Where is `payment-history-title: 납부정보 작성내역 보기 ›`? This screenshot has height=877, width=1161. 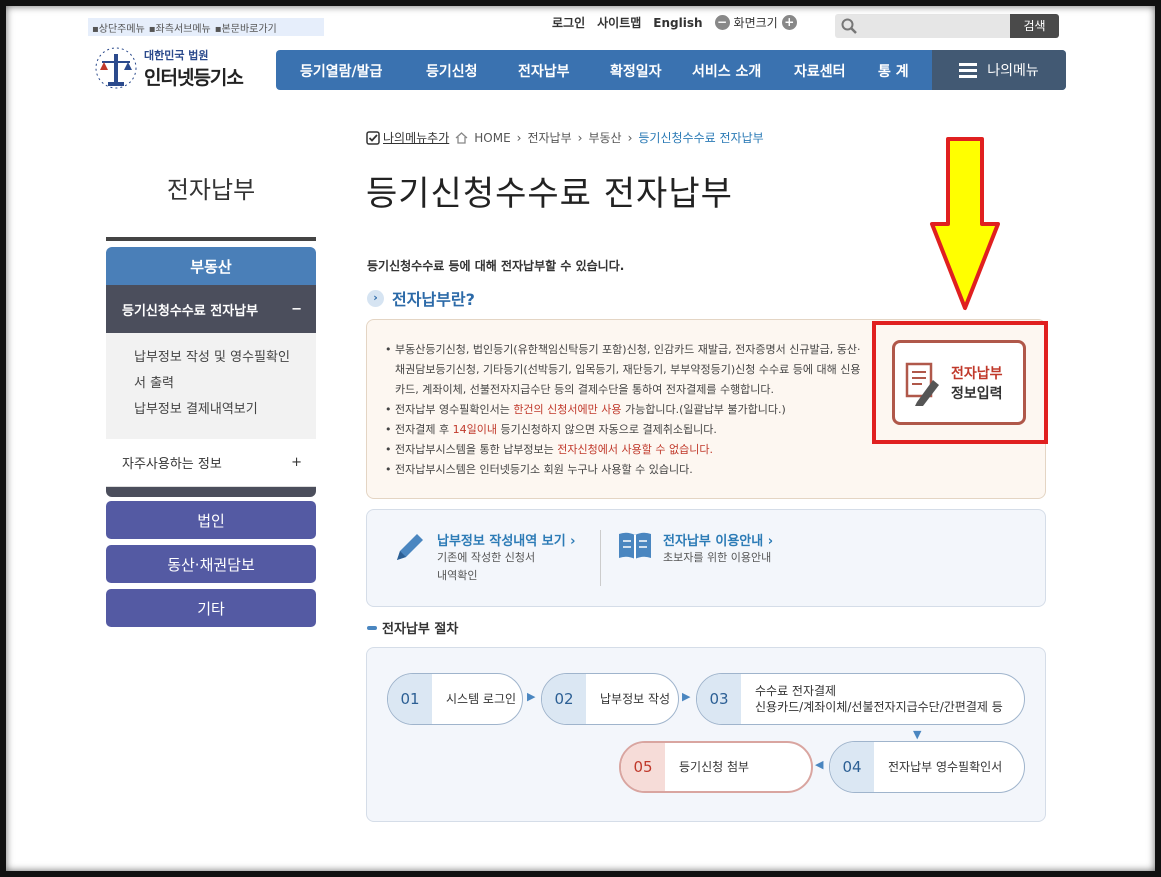 payment-history-title: 납부정보 작성내역 보기 › is located at coordinates (506, 541).